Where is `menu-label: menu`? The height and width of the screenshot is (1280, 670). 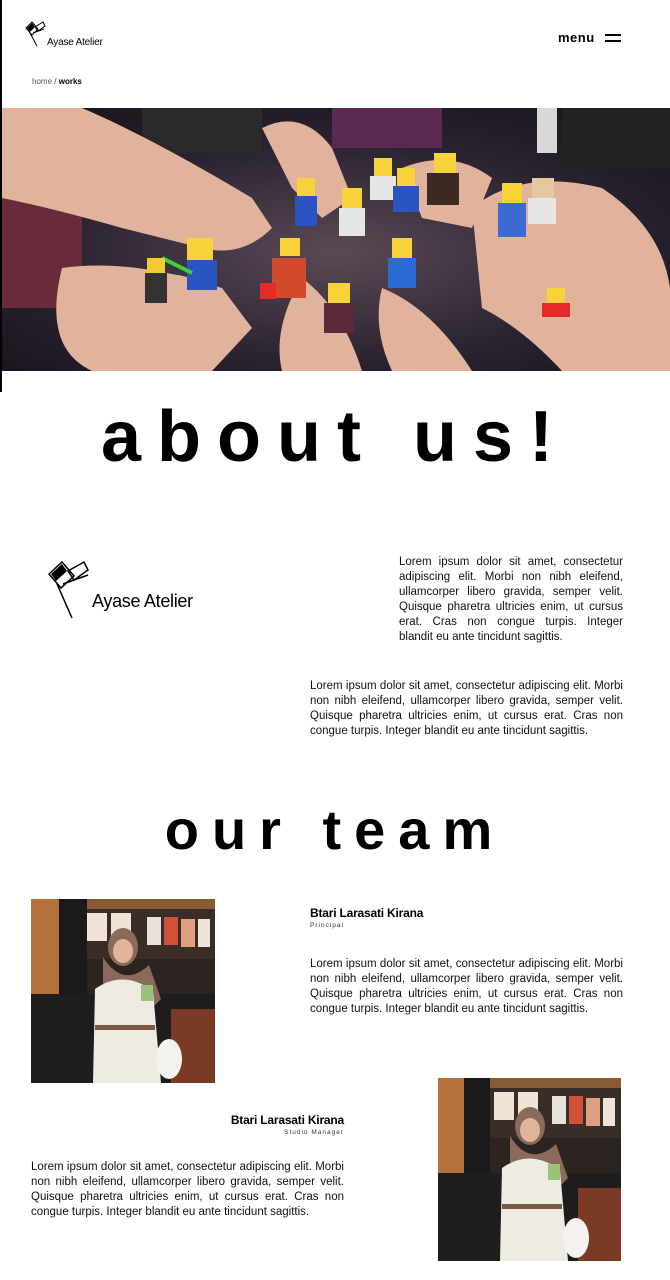
menu-label: menu is located at coordinates (576, 37).